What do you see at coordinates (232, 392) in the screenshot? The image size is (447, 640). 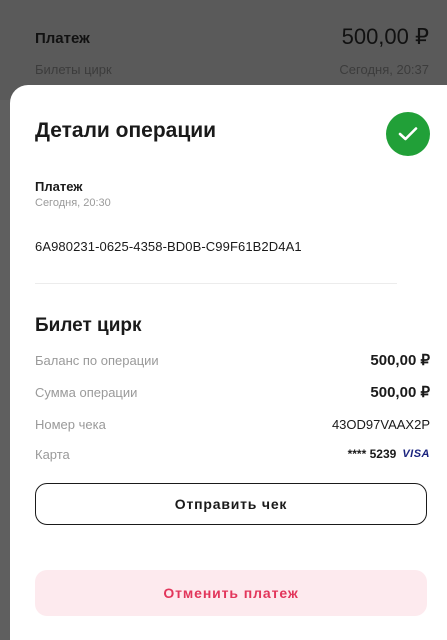 I see `detail-row-amount: Сумма операции 500,00 ₽` at bounding box center [232, 392].